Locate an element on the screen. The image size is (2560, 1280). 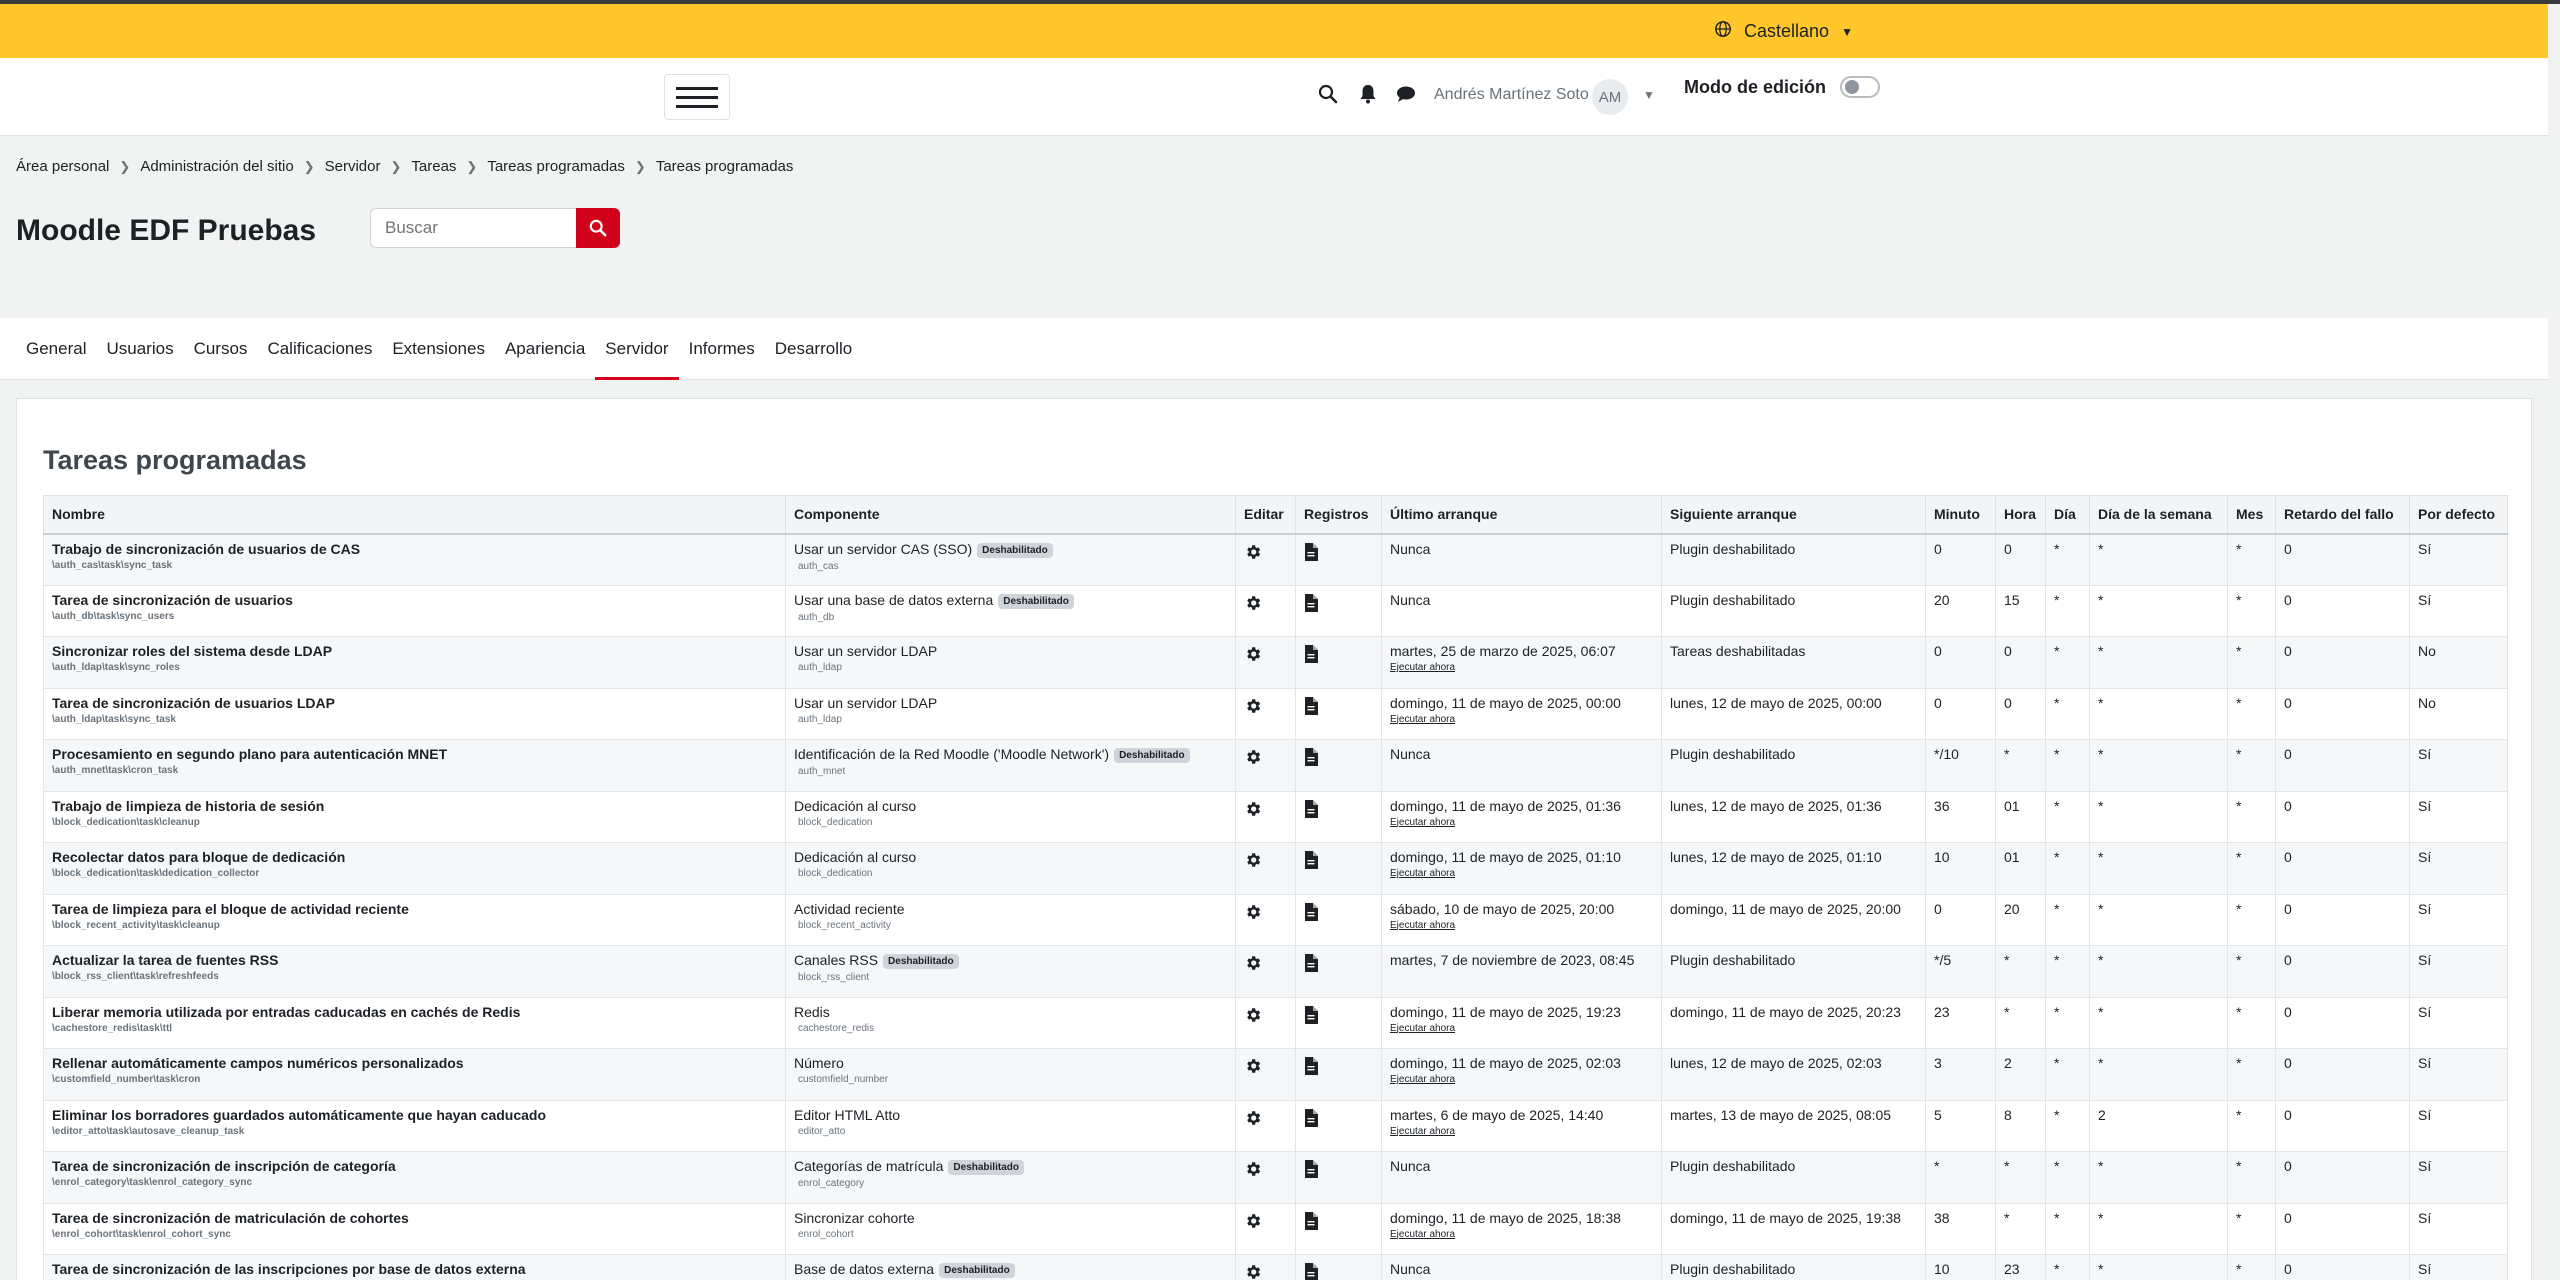
component-name: Redis is located at coordinates (812, 1011).